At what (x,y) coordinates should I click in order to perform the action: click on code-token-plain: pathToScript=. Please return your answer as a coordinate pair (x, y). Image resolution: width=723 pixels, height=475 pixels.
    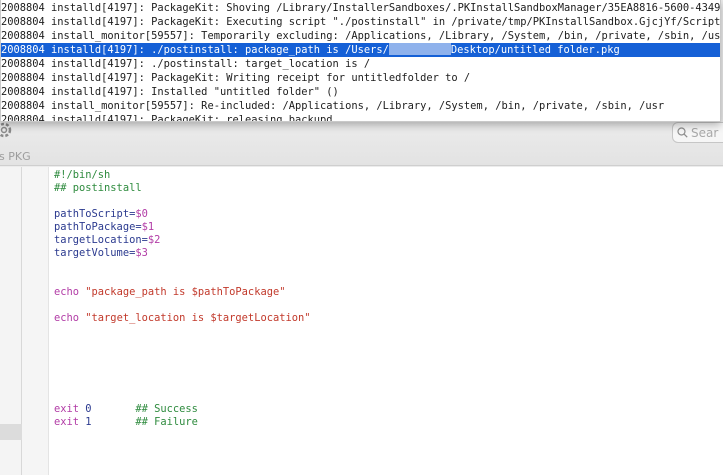
    Looking at the image, I should click on (95, 214).